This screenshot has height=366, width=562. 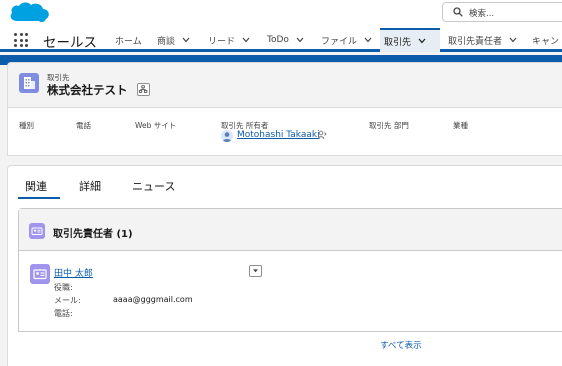 I want to click on role-label: 役職:, so click(x=63, y=287).